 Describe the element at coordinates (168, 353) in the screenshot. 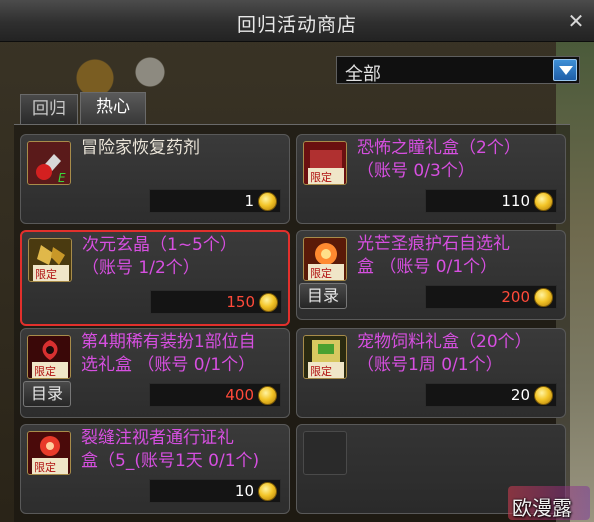

I see `item-name: 第4期稀有装扮1部位自 选礼盒 （账号 0/1个）` at that location.